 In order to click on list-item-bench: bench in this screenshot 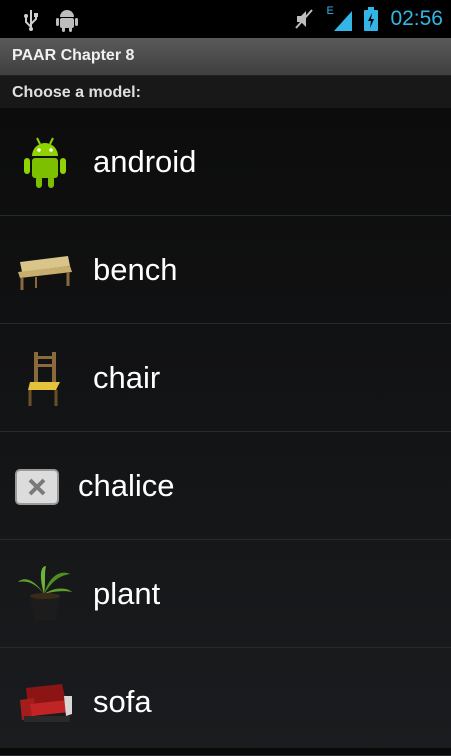, I will do `click(225, 270)`.